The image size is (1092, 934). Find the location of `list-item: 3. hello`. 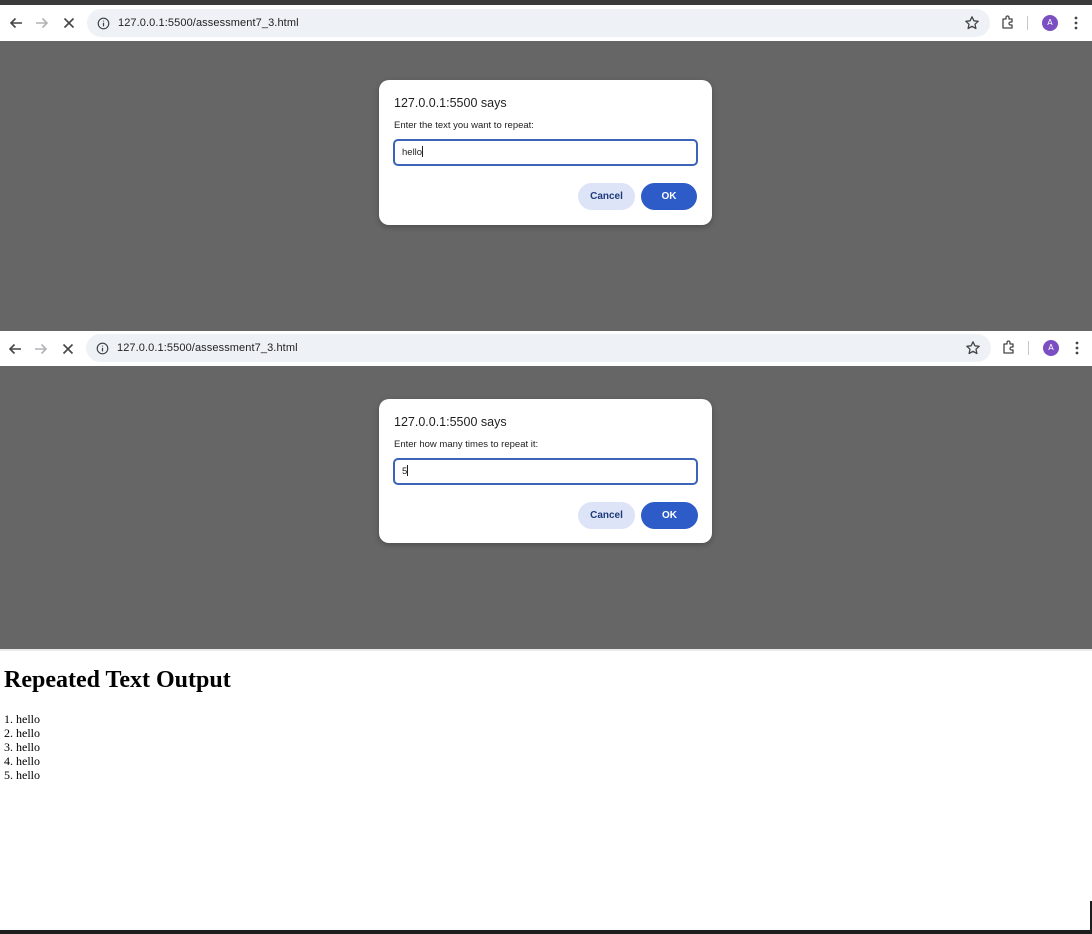

list-item: 3. hello is located at coordinates (22, 747).